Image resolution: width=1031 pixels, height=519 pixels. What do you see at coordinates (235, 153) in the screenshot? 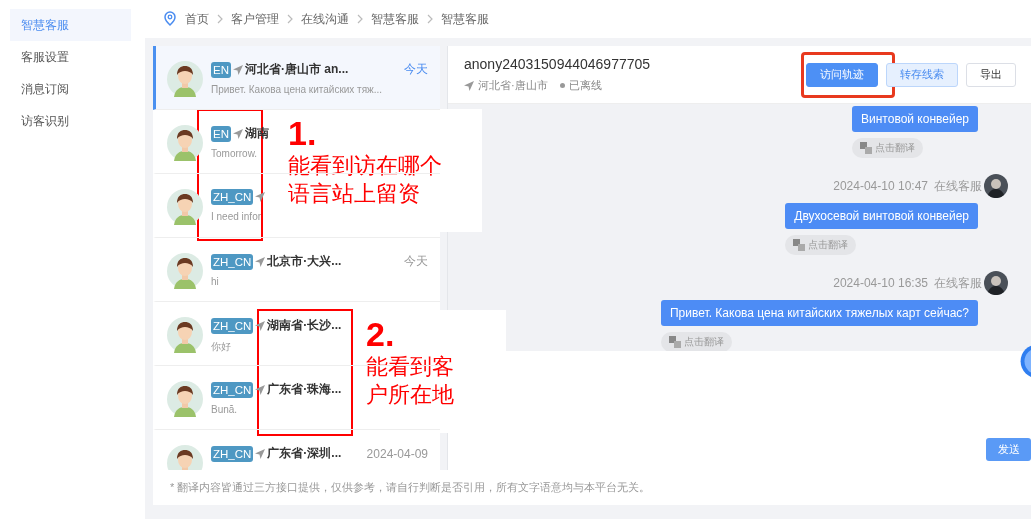
I see `message-preview: Tomorrow.` at bounding box center [235, 153].